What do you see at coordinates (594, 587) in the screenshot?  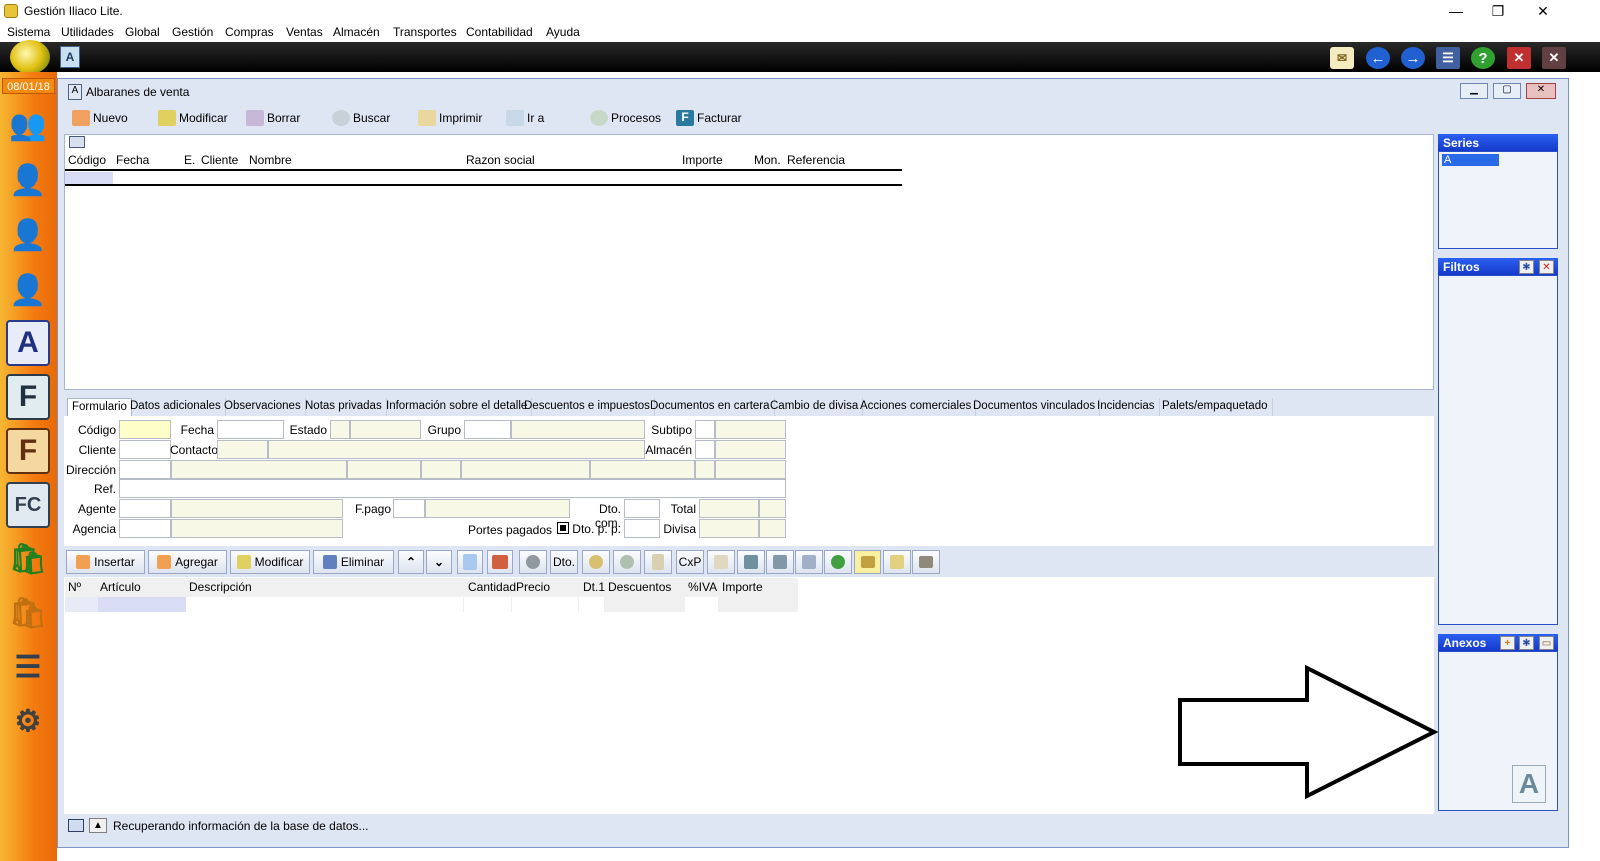 I see `col-dt1: Dt.1` at bounding box center [594, 587].